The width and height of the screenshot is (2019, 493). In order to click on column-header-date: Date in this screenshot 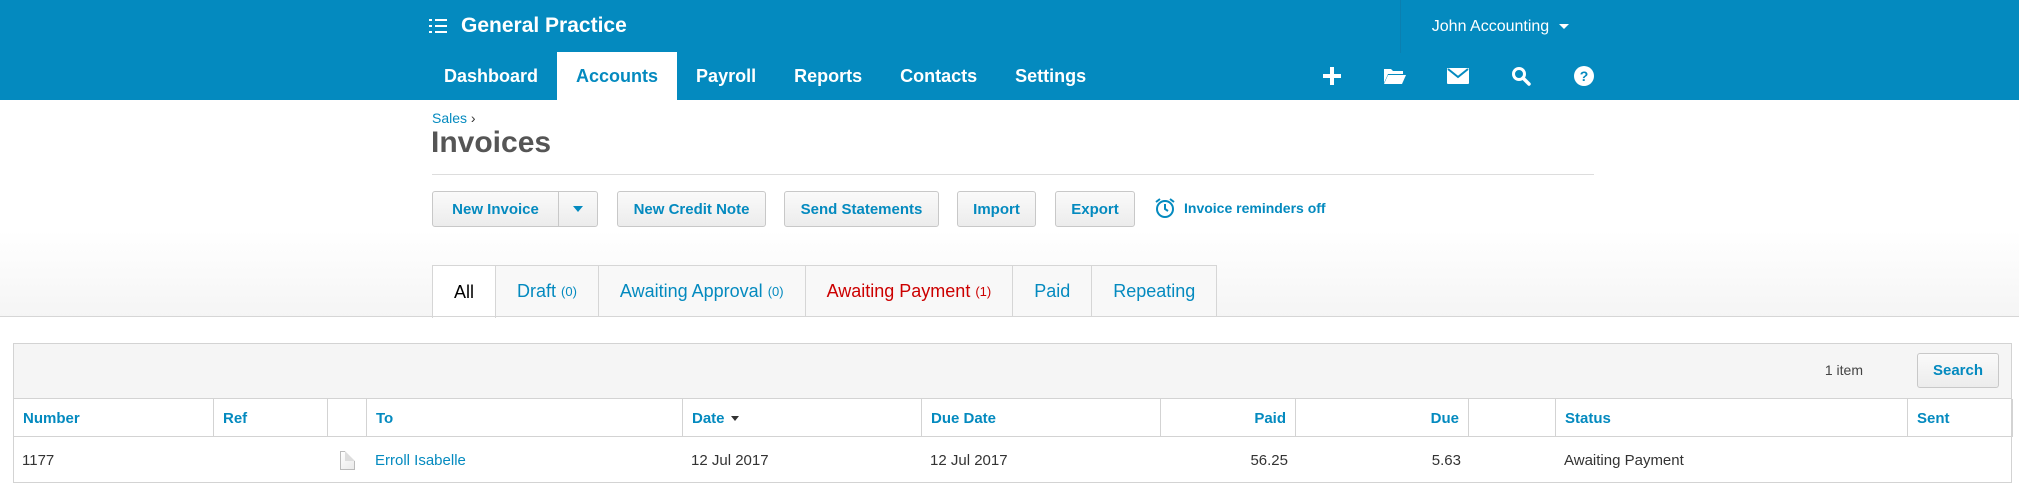, I will do `click(802, 418)`.